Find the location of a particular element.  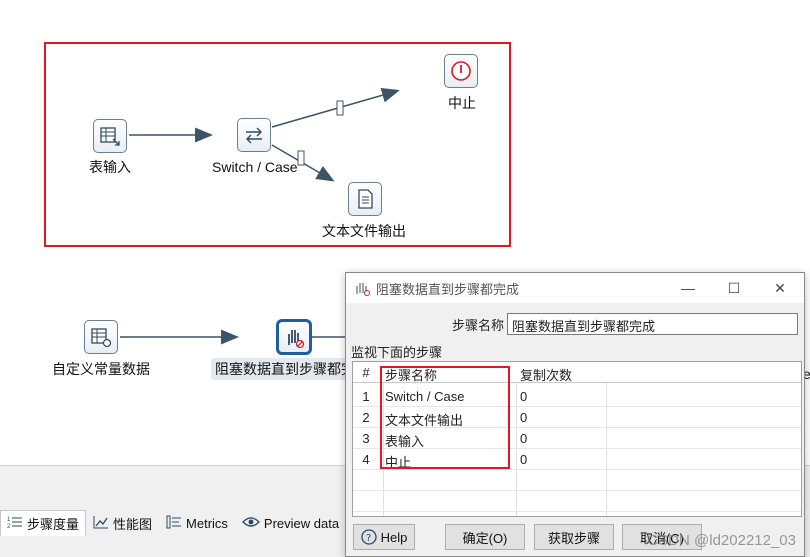

monitor-steps-label: 监视下面的步骤 is located at coordinates (397, 352).